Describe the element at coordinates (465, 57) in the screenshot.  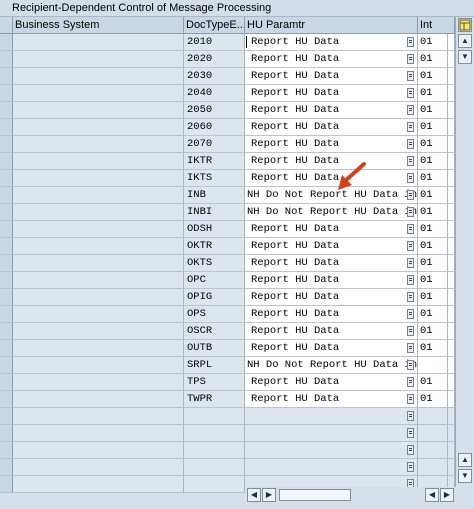
I see `scroll-down-arrow-icon: ▼` at that location.